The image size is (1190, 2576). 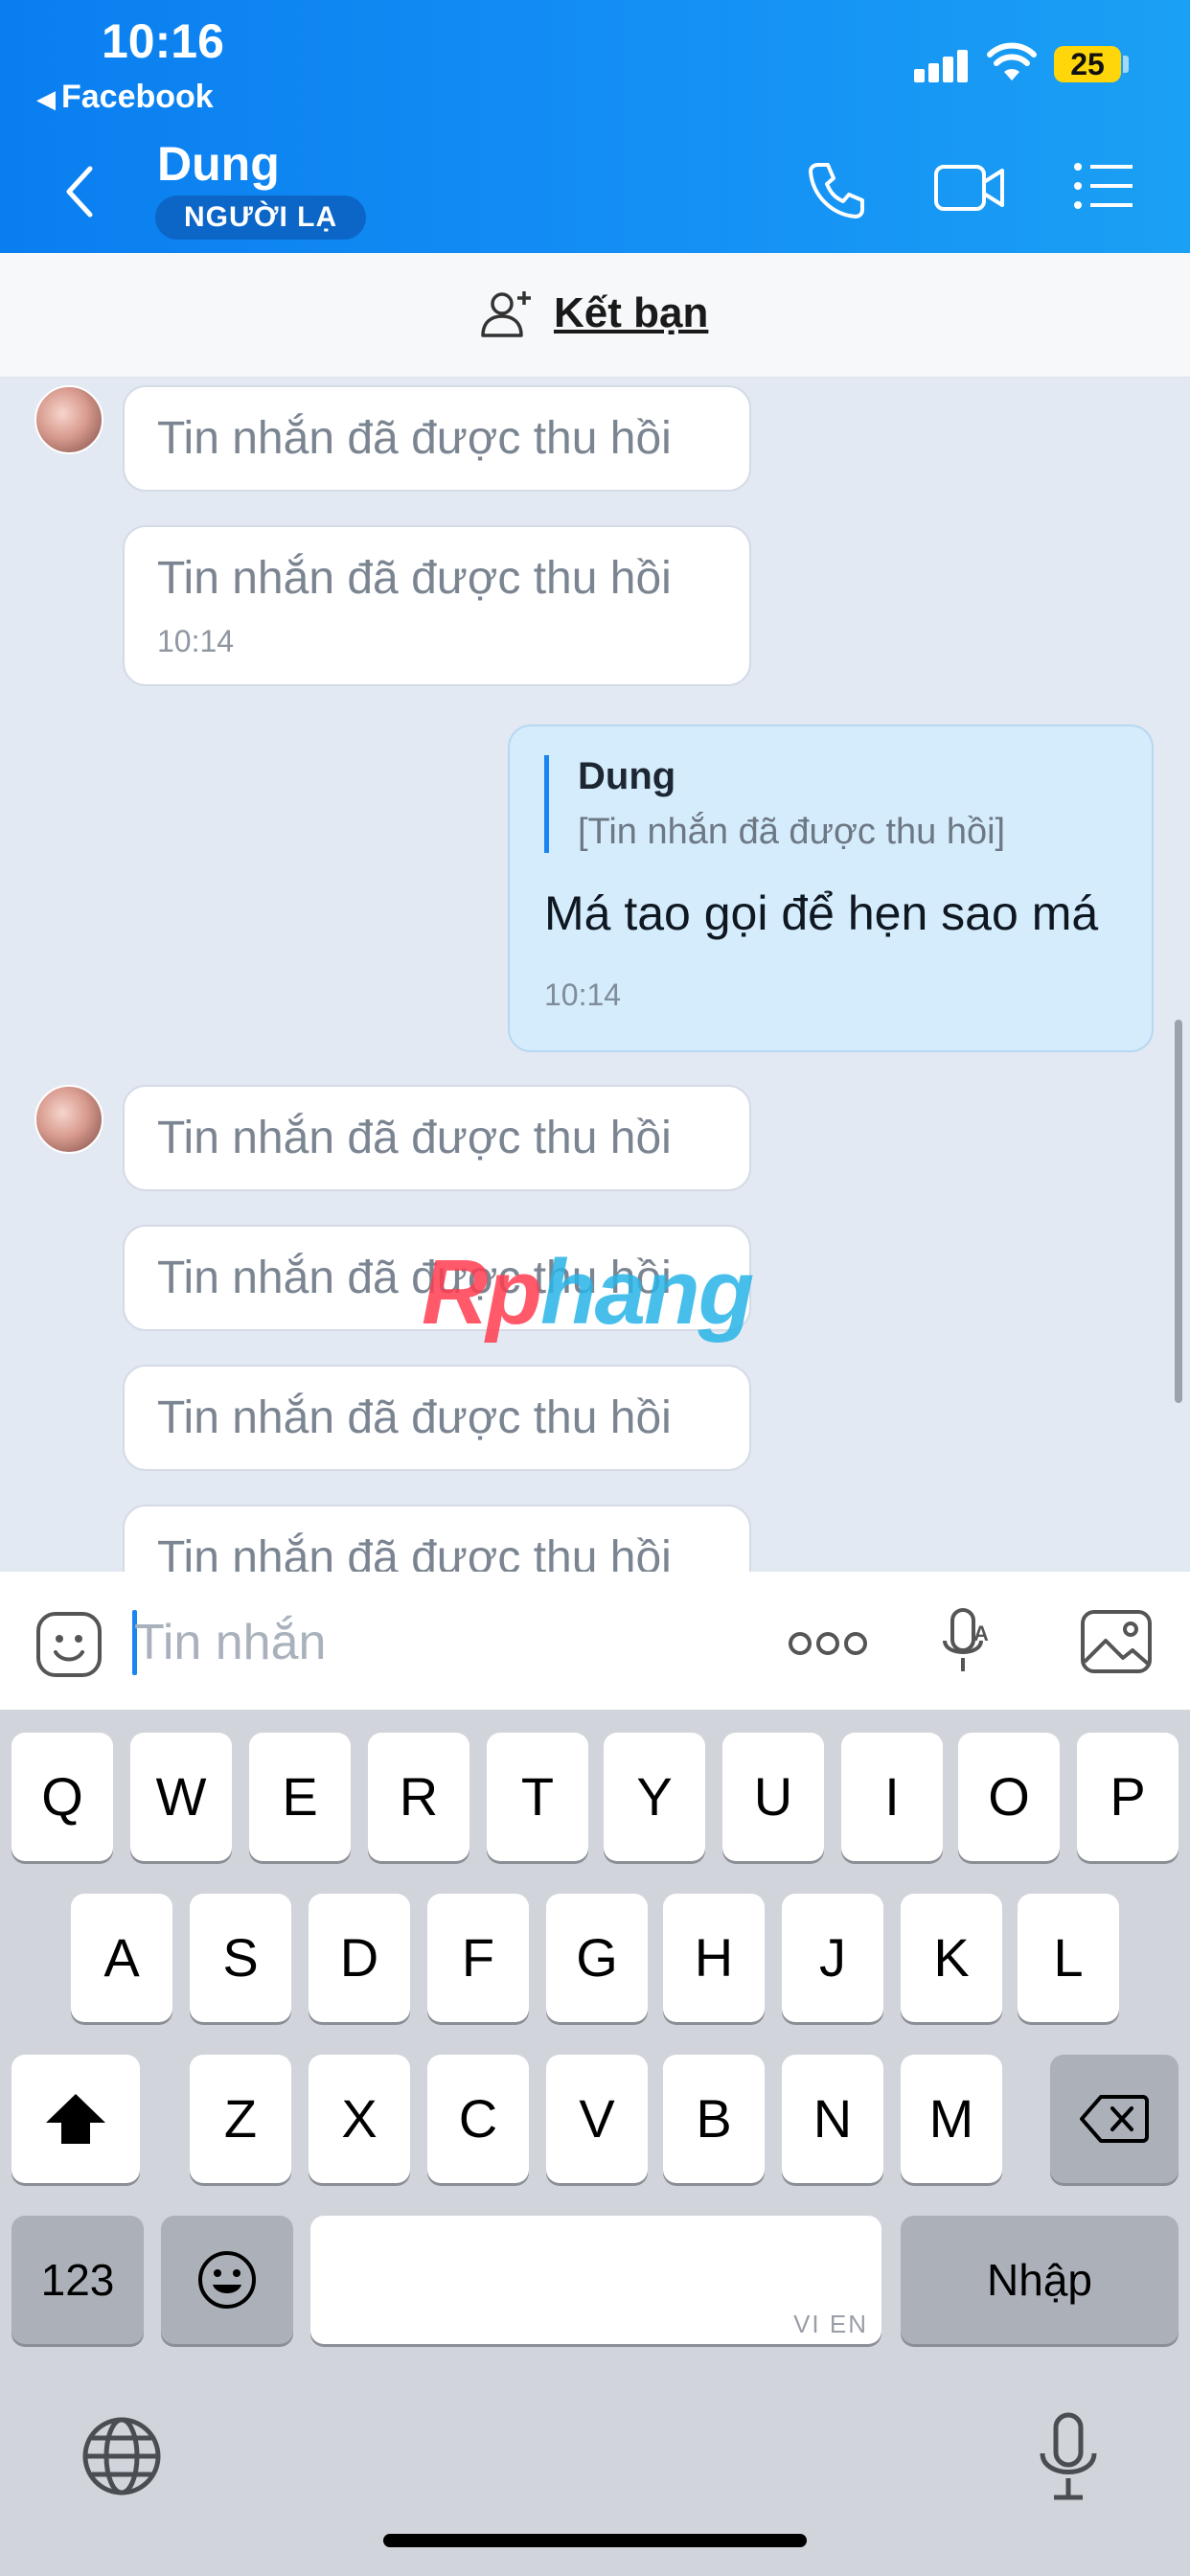 I want to click on back-app-label: Facebook, so click(x=137, y=97).